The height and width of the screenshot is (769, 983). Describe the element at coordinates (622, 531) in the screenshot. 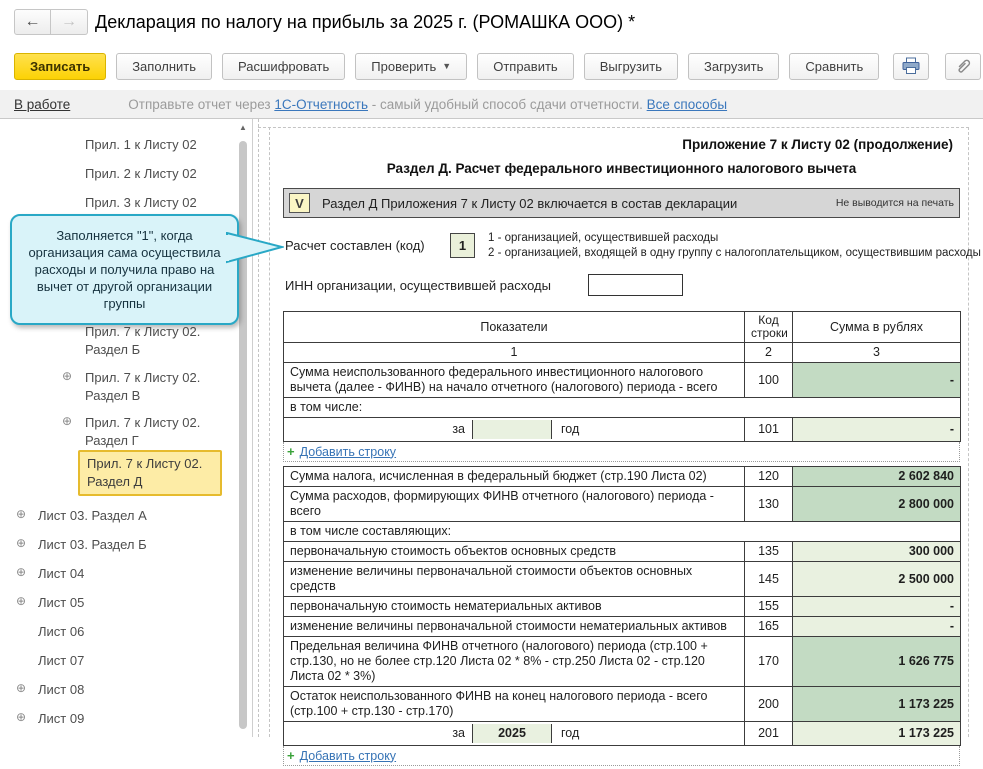

I see `group-label: в том числе составляющих:` at that location.